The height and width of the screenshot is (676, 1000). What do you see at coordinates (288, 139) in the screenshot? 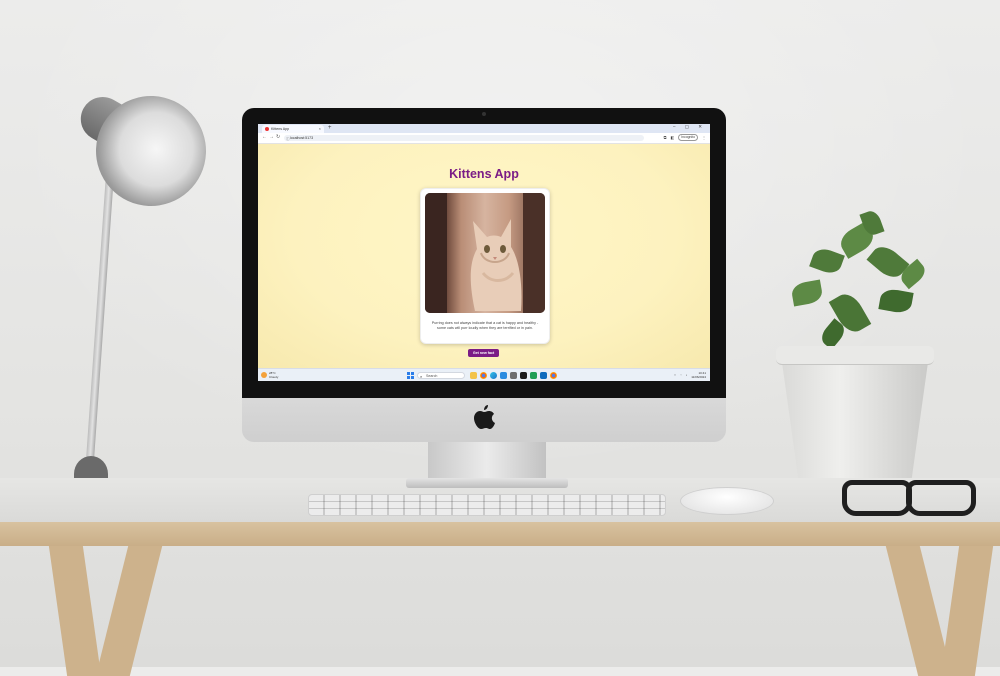
I see `site-info-icon: ⓘ` at bounding box center [288, 139].